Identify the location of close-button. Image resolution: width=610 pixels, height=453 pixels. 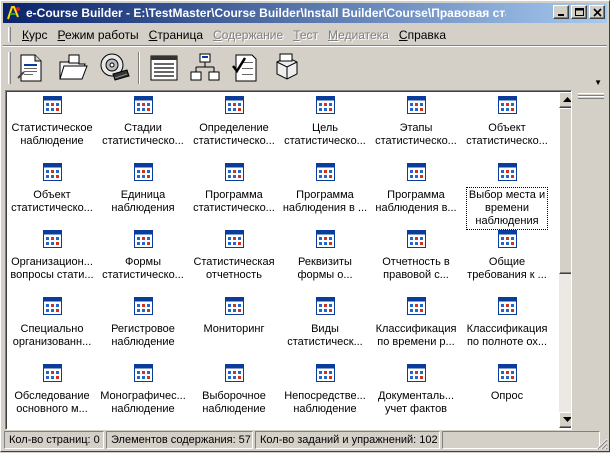
(597, 12).